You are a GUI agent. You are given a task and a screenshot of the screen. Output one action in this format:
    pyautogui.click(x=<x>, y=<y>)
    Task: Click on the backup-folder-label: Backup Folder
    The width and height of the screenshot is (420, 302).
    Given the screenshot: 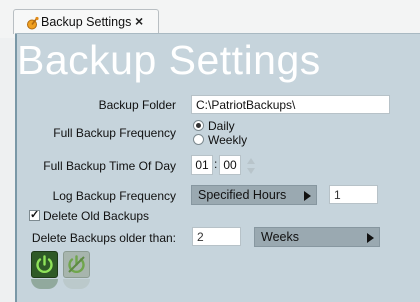 What is the action you would take?
    pyautogui.click(x=137, y=105)
    